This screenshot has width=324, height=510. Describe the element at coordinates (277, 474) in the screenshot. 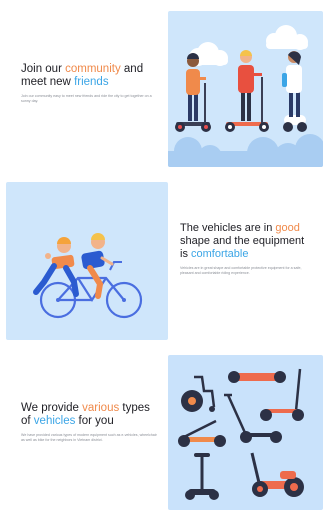

I see `electric-scooter-icon` at that location.